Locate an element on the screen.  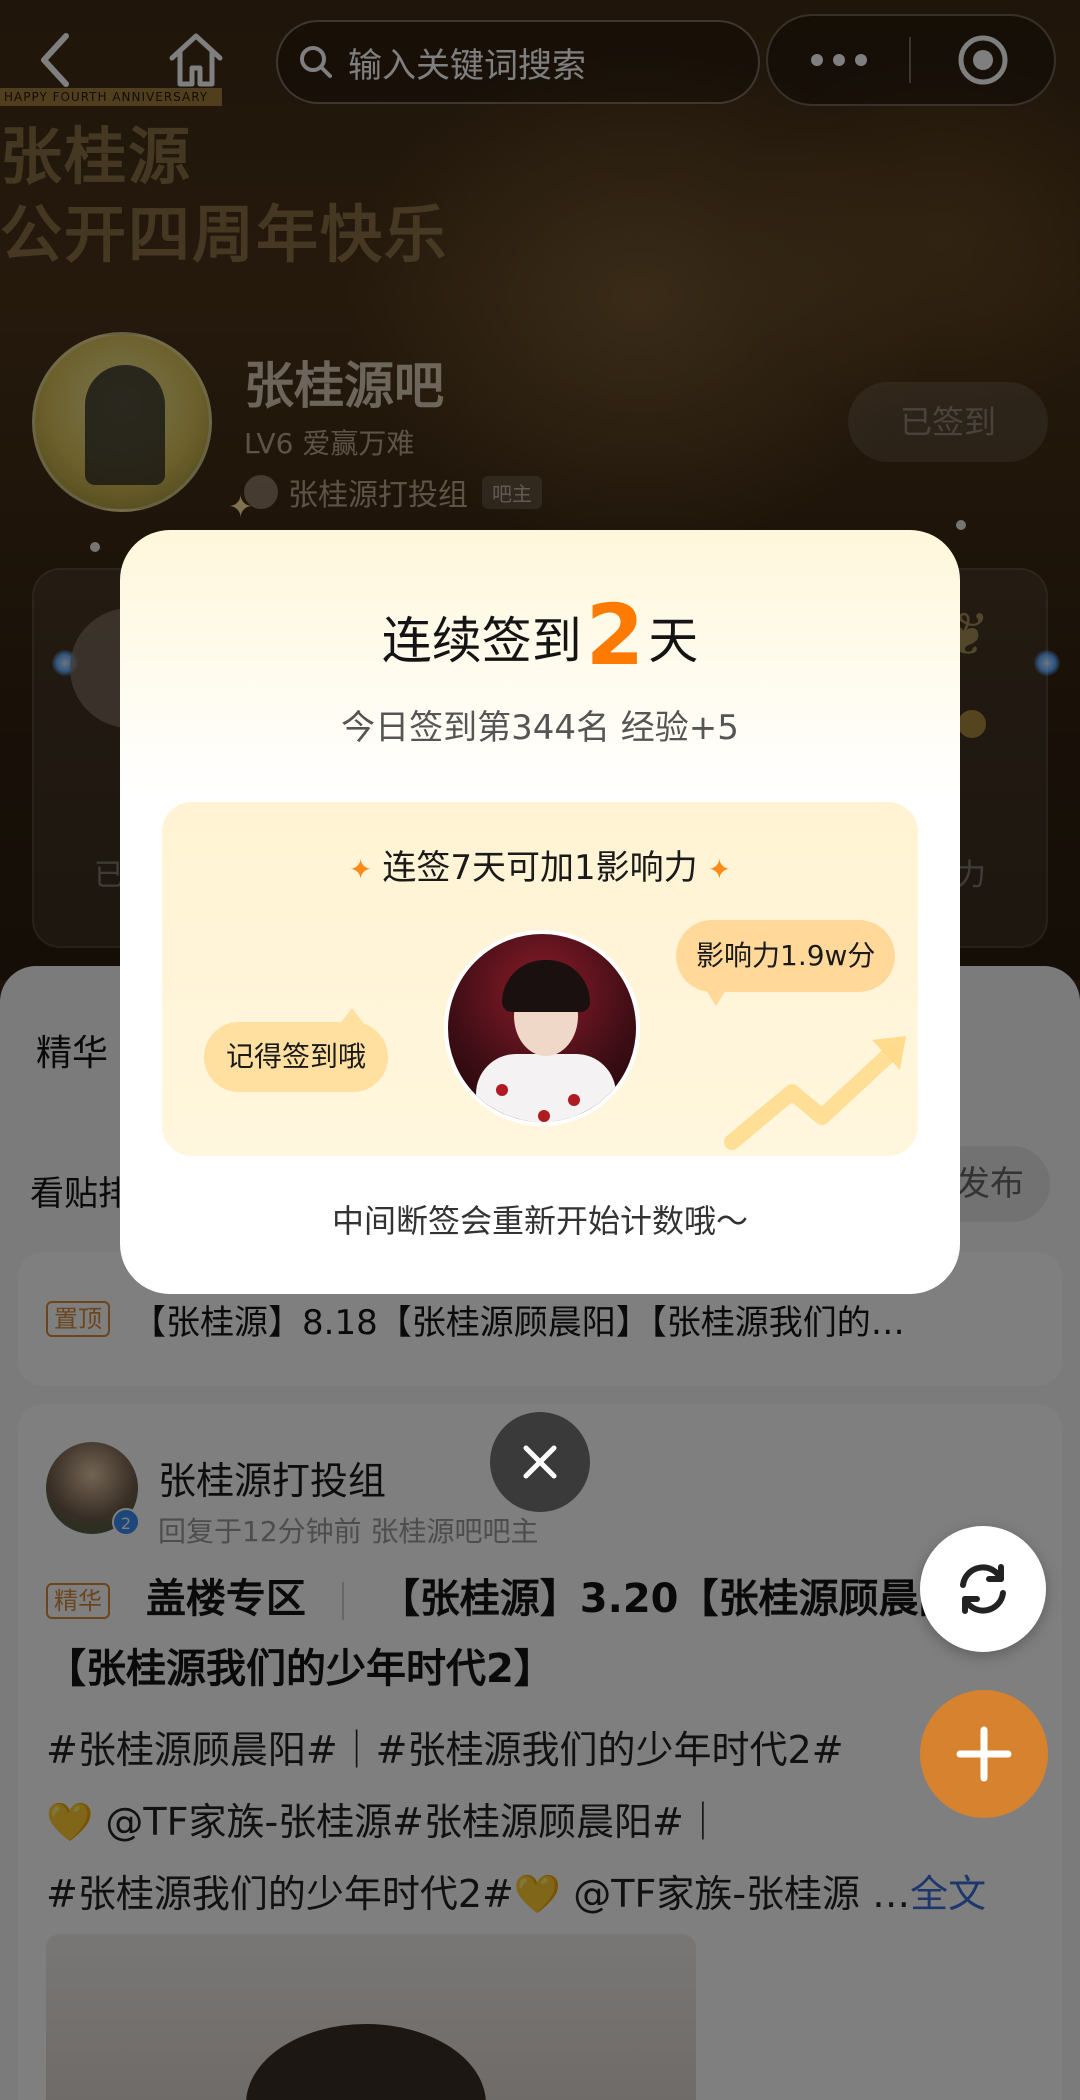
bonus-panel: ✦ 连签7天可加1影响力 ✦ 记得签到哦 影响力1.9w分 is located at coordinates (540, 979).